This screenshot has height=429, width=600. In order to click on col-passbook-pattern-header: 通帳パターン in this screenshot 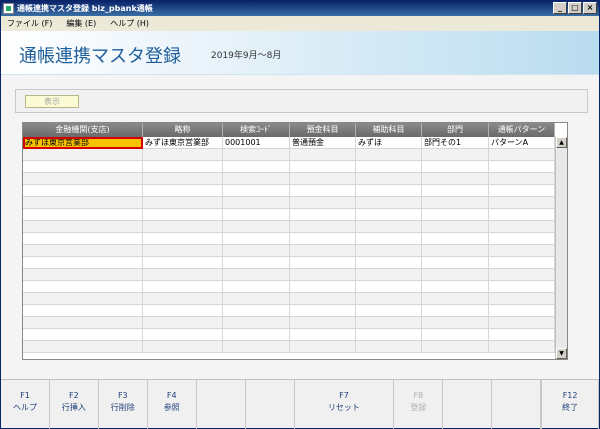, I will do `click(522, 130)`.